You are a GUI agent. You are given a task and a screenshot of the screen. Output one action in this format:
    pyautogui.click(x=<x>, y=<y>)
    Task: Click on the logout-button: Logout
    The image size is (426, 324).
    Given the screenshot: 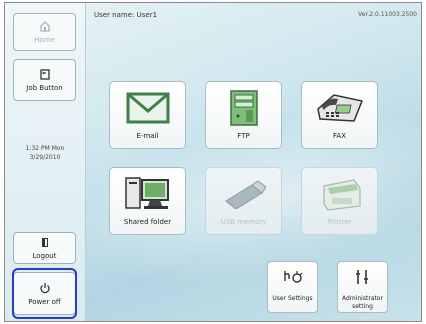 What is the action you would take?
    pyautogui.click(x=44, y=248)
    